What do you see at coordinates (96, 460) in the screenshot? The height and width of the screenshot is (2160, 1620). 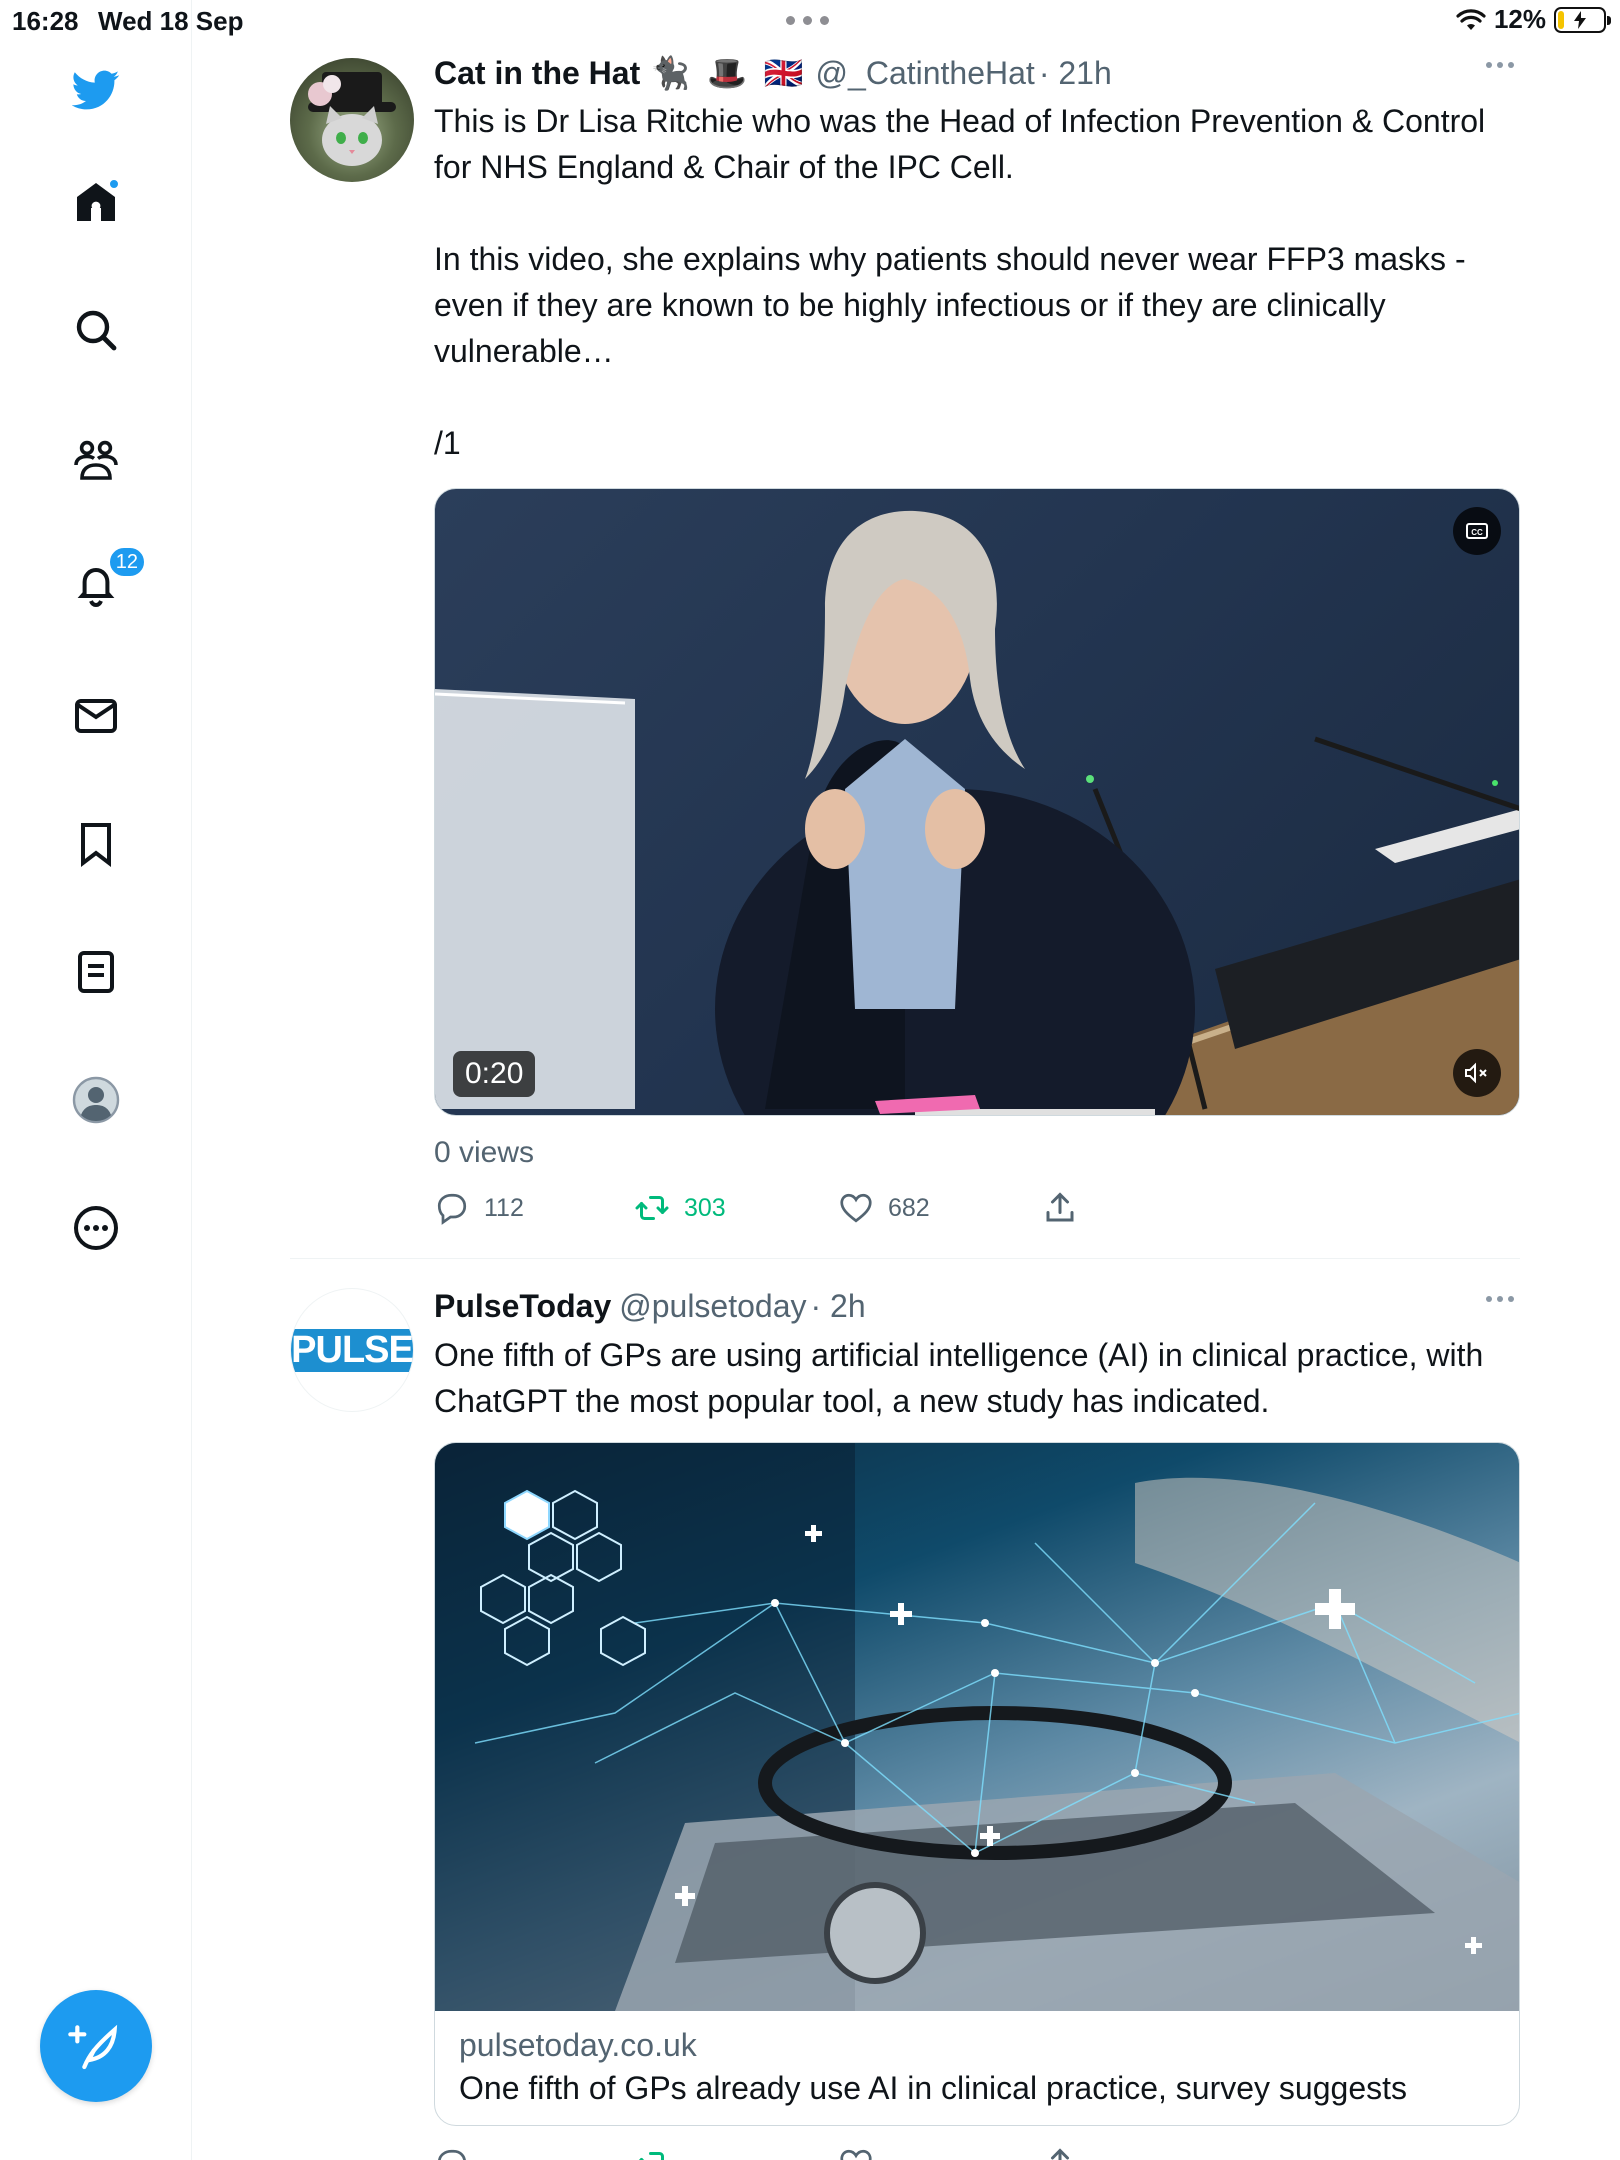 I see `communities-icon` at bounding box center [96, 460].